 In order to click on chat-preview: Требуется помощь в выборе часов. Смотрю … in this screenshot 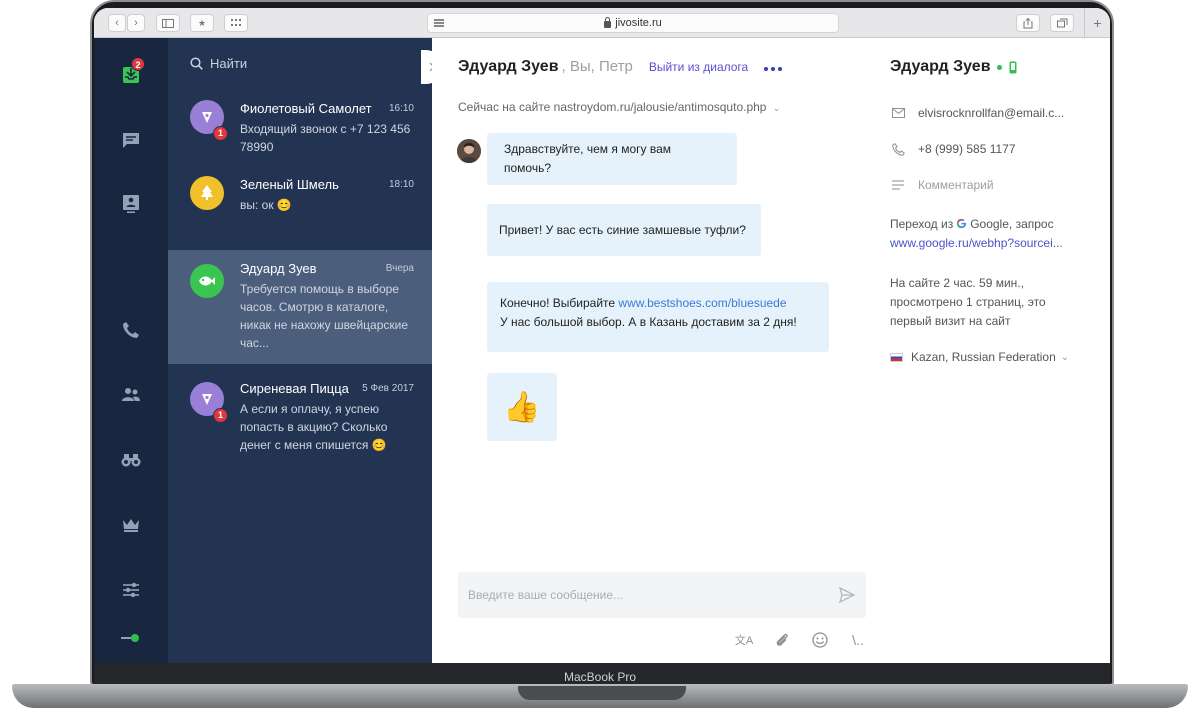, I will do `click(324, 316)`.